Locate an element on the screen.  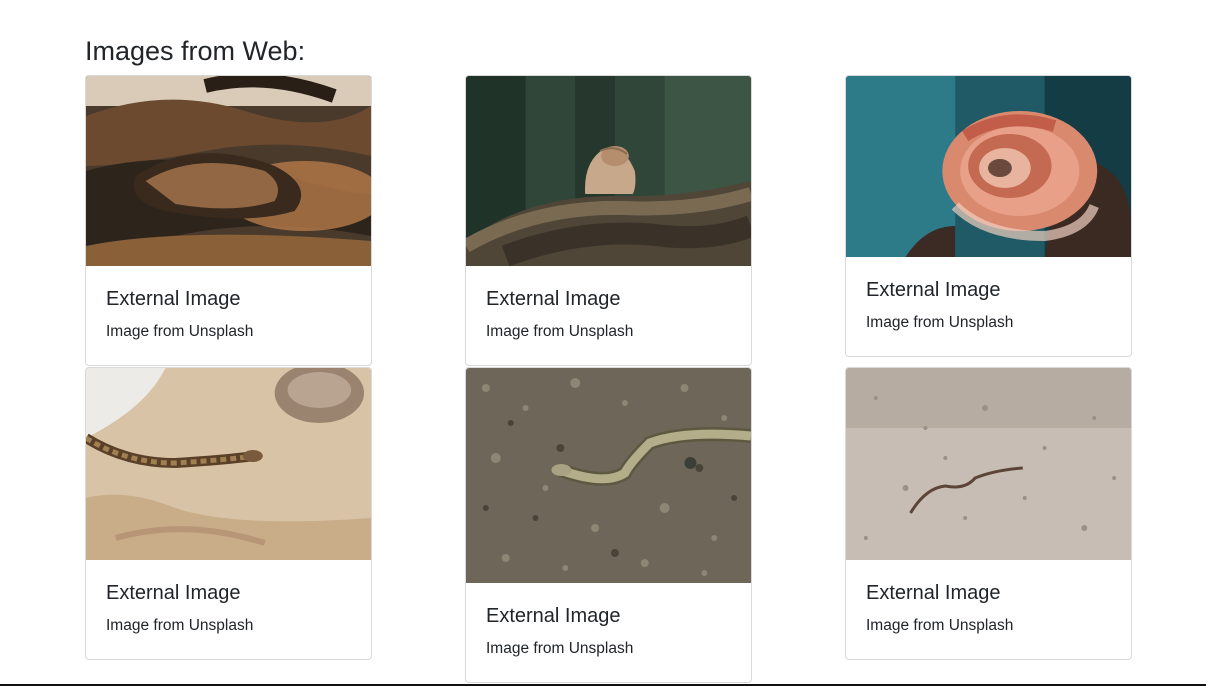
card-image-sand-snake is located at coordinates (228, 464).